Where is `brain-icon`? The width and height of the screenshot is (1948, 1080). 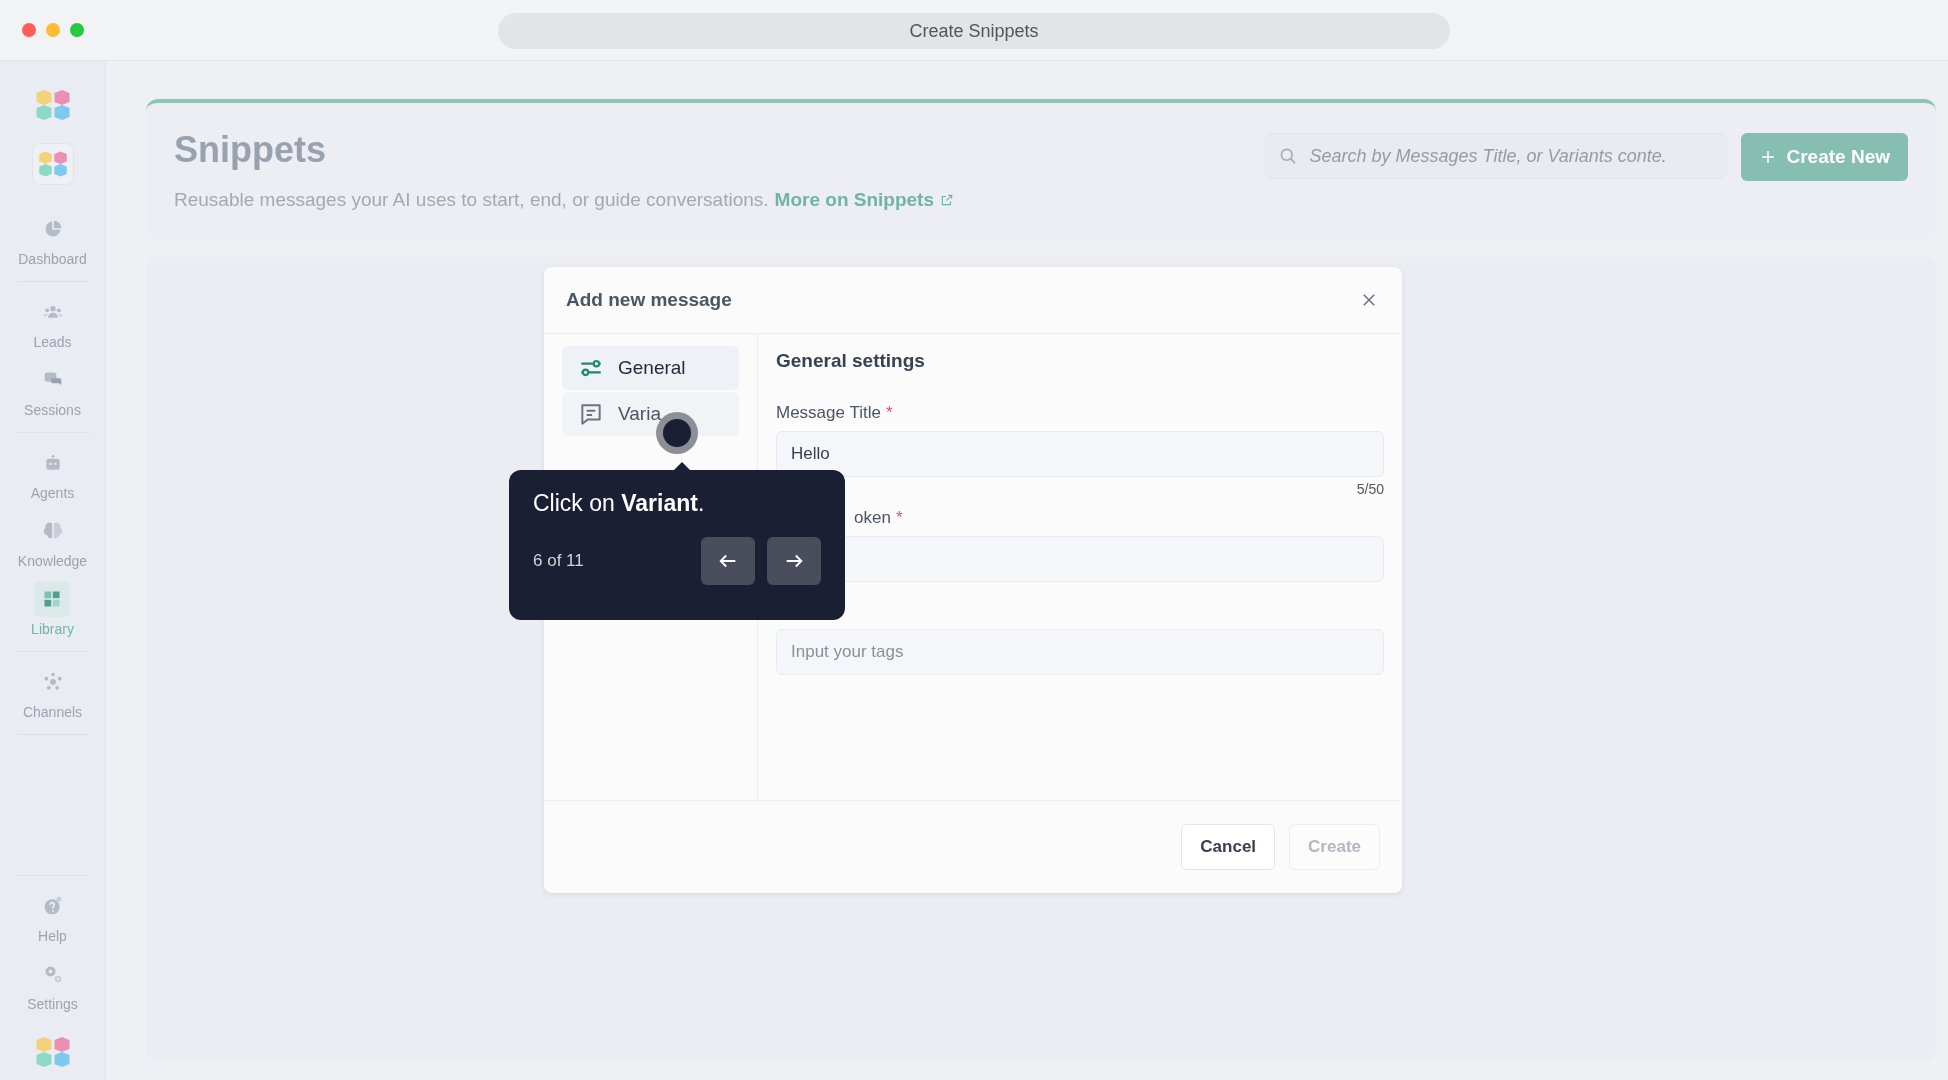 brain-icon is located at coordinates (52, 531).